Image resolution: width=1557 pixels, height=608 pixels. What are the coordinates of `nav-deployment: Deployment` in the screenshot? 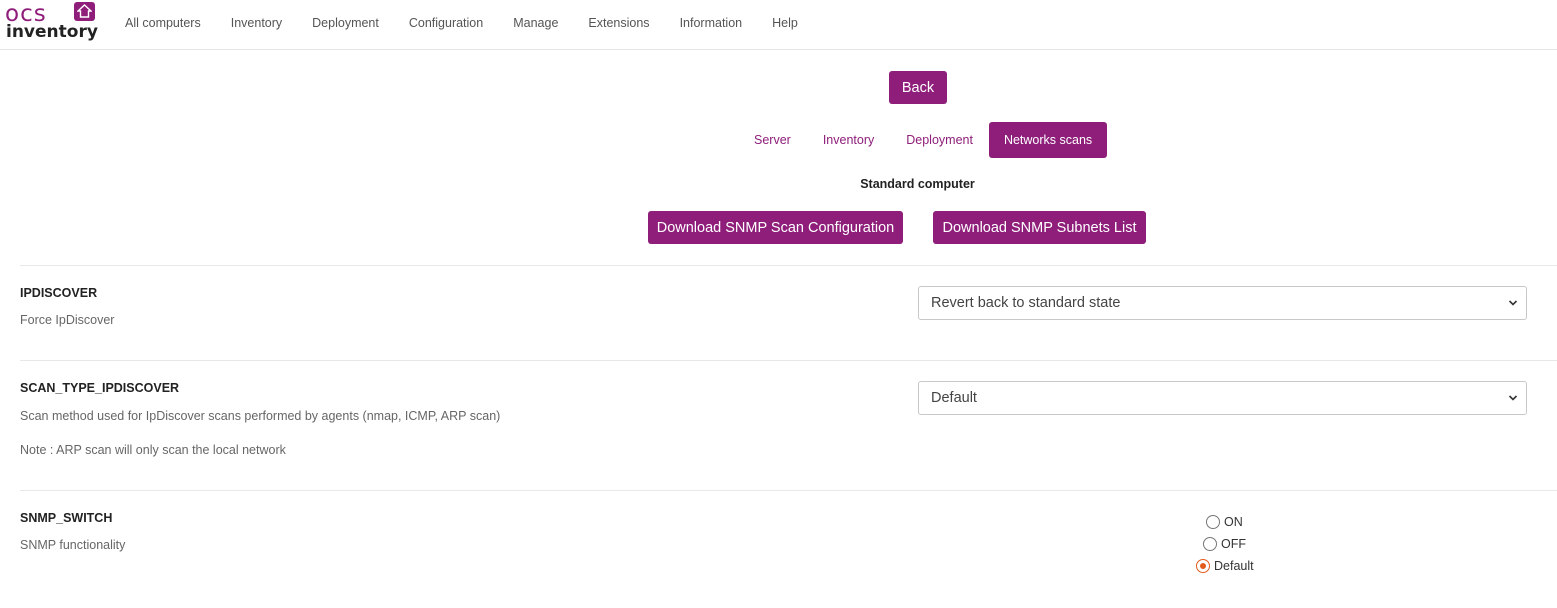 It's located at (345, 23).